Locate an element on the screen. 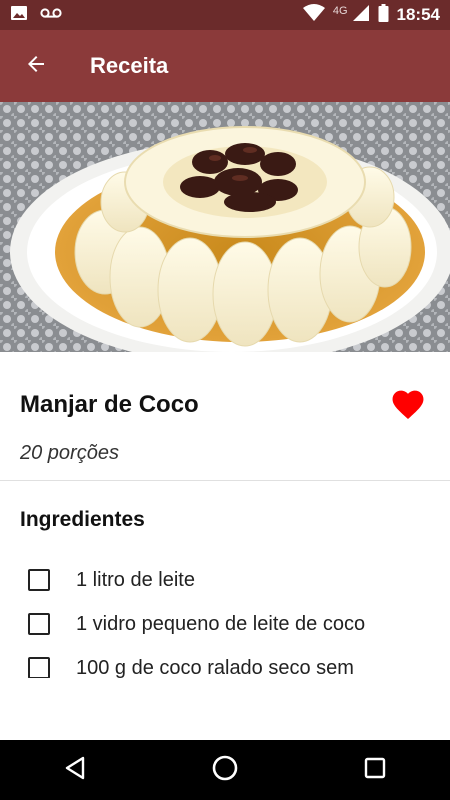 The image size is (450, 800). status-time: 18:54 is located at coordinates (418, 14).